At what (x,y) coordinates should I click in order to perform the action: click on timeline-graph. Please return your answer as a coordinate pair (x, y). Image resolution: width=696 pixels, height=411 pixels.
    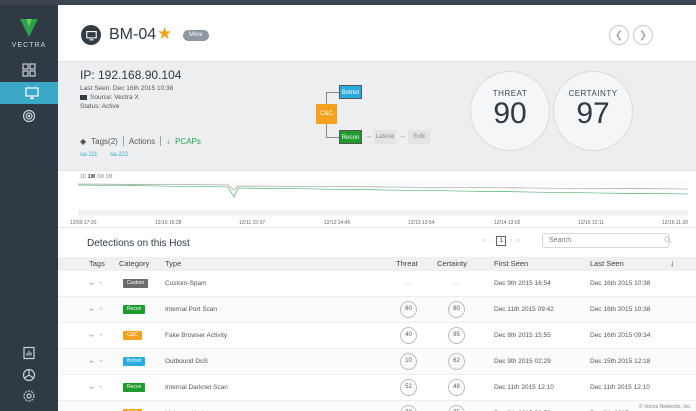
    Looking at the image, I should click on (377, 194).